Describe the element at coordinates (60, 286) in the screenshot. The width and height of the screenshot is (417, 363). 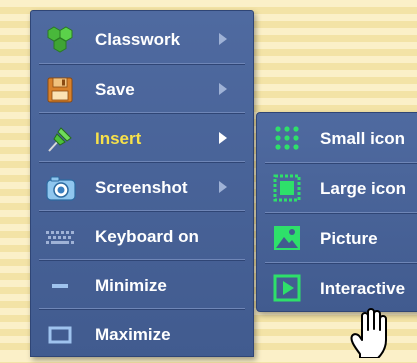
I see `minimize-icon` at that location.